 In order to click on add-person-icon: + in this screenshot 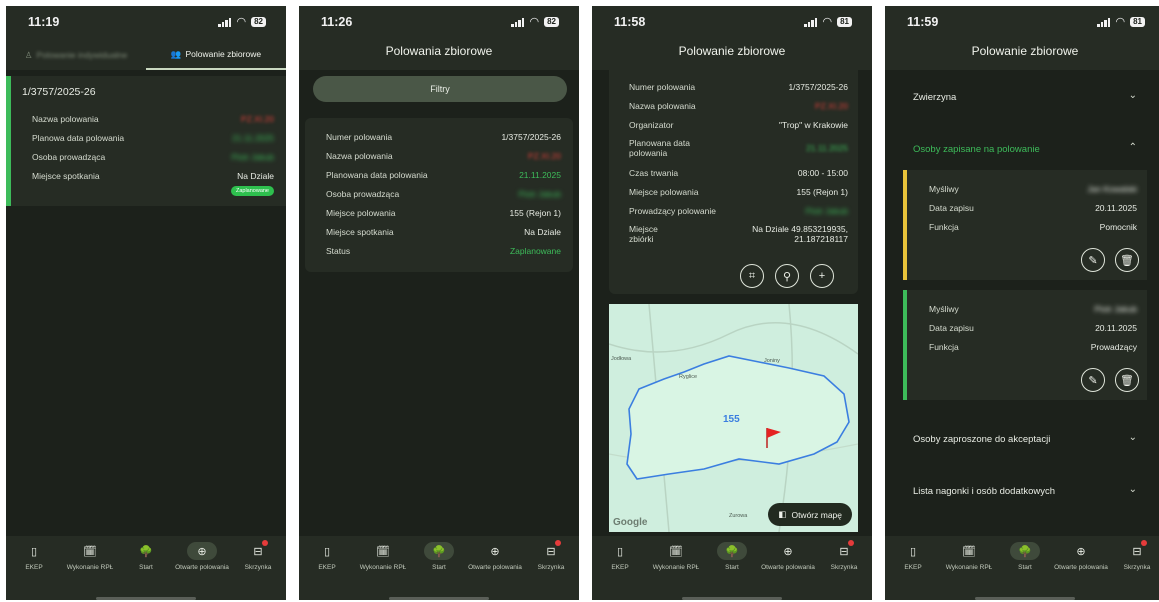, I will do `click(822, 276)`.